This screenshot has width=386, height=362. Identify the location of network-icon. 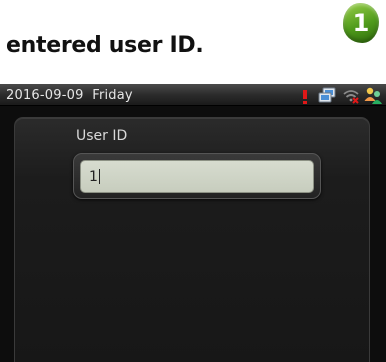
(327, 95).